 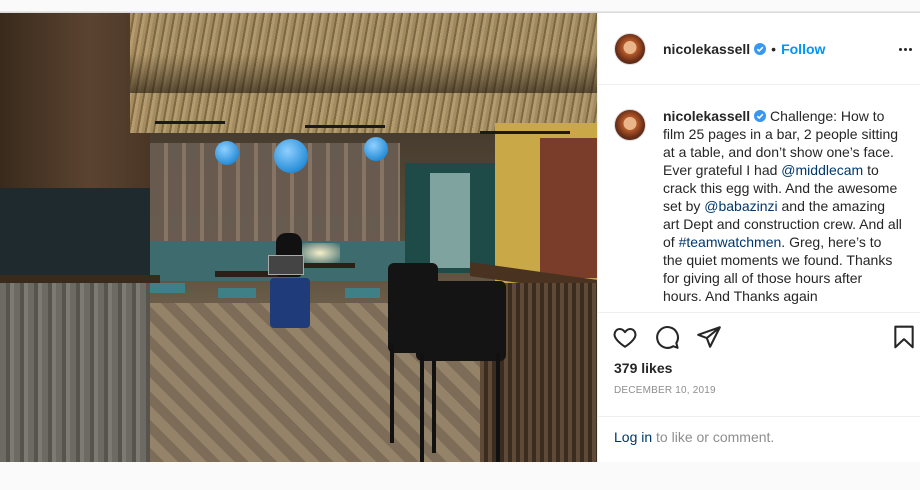 I want to click on username-link: nicolekassell, so click(x=706, y=49).